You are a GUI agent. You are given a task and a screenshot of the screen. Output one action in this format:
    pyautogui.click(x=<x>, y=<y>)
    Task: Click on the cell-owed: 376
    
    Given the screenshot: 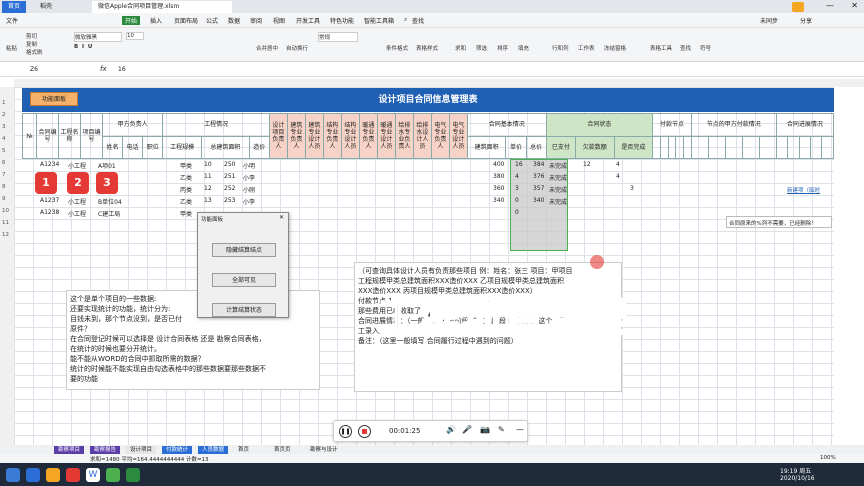 What is the action you would take?
    pyautogui.click(x=538, y=176)
    